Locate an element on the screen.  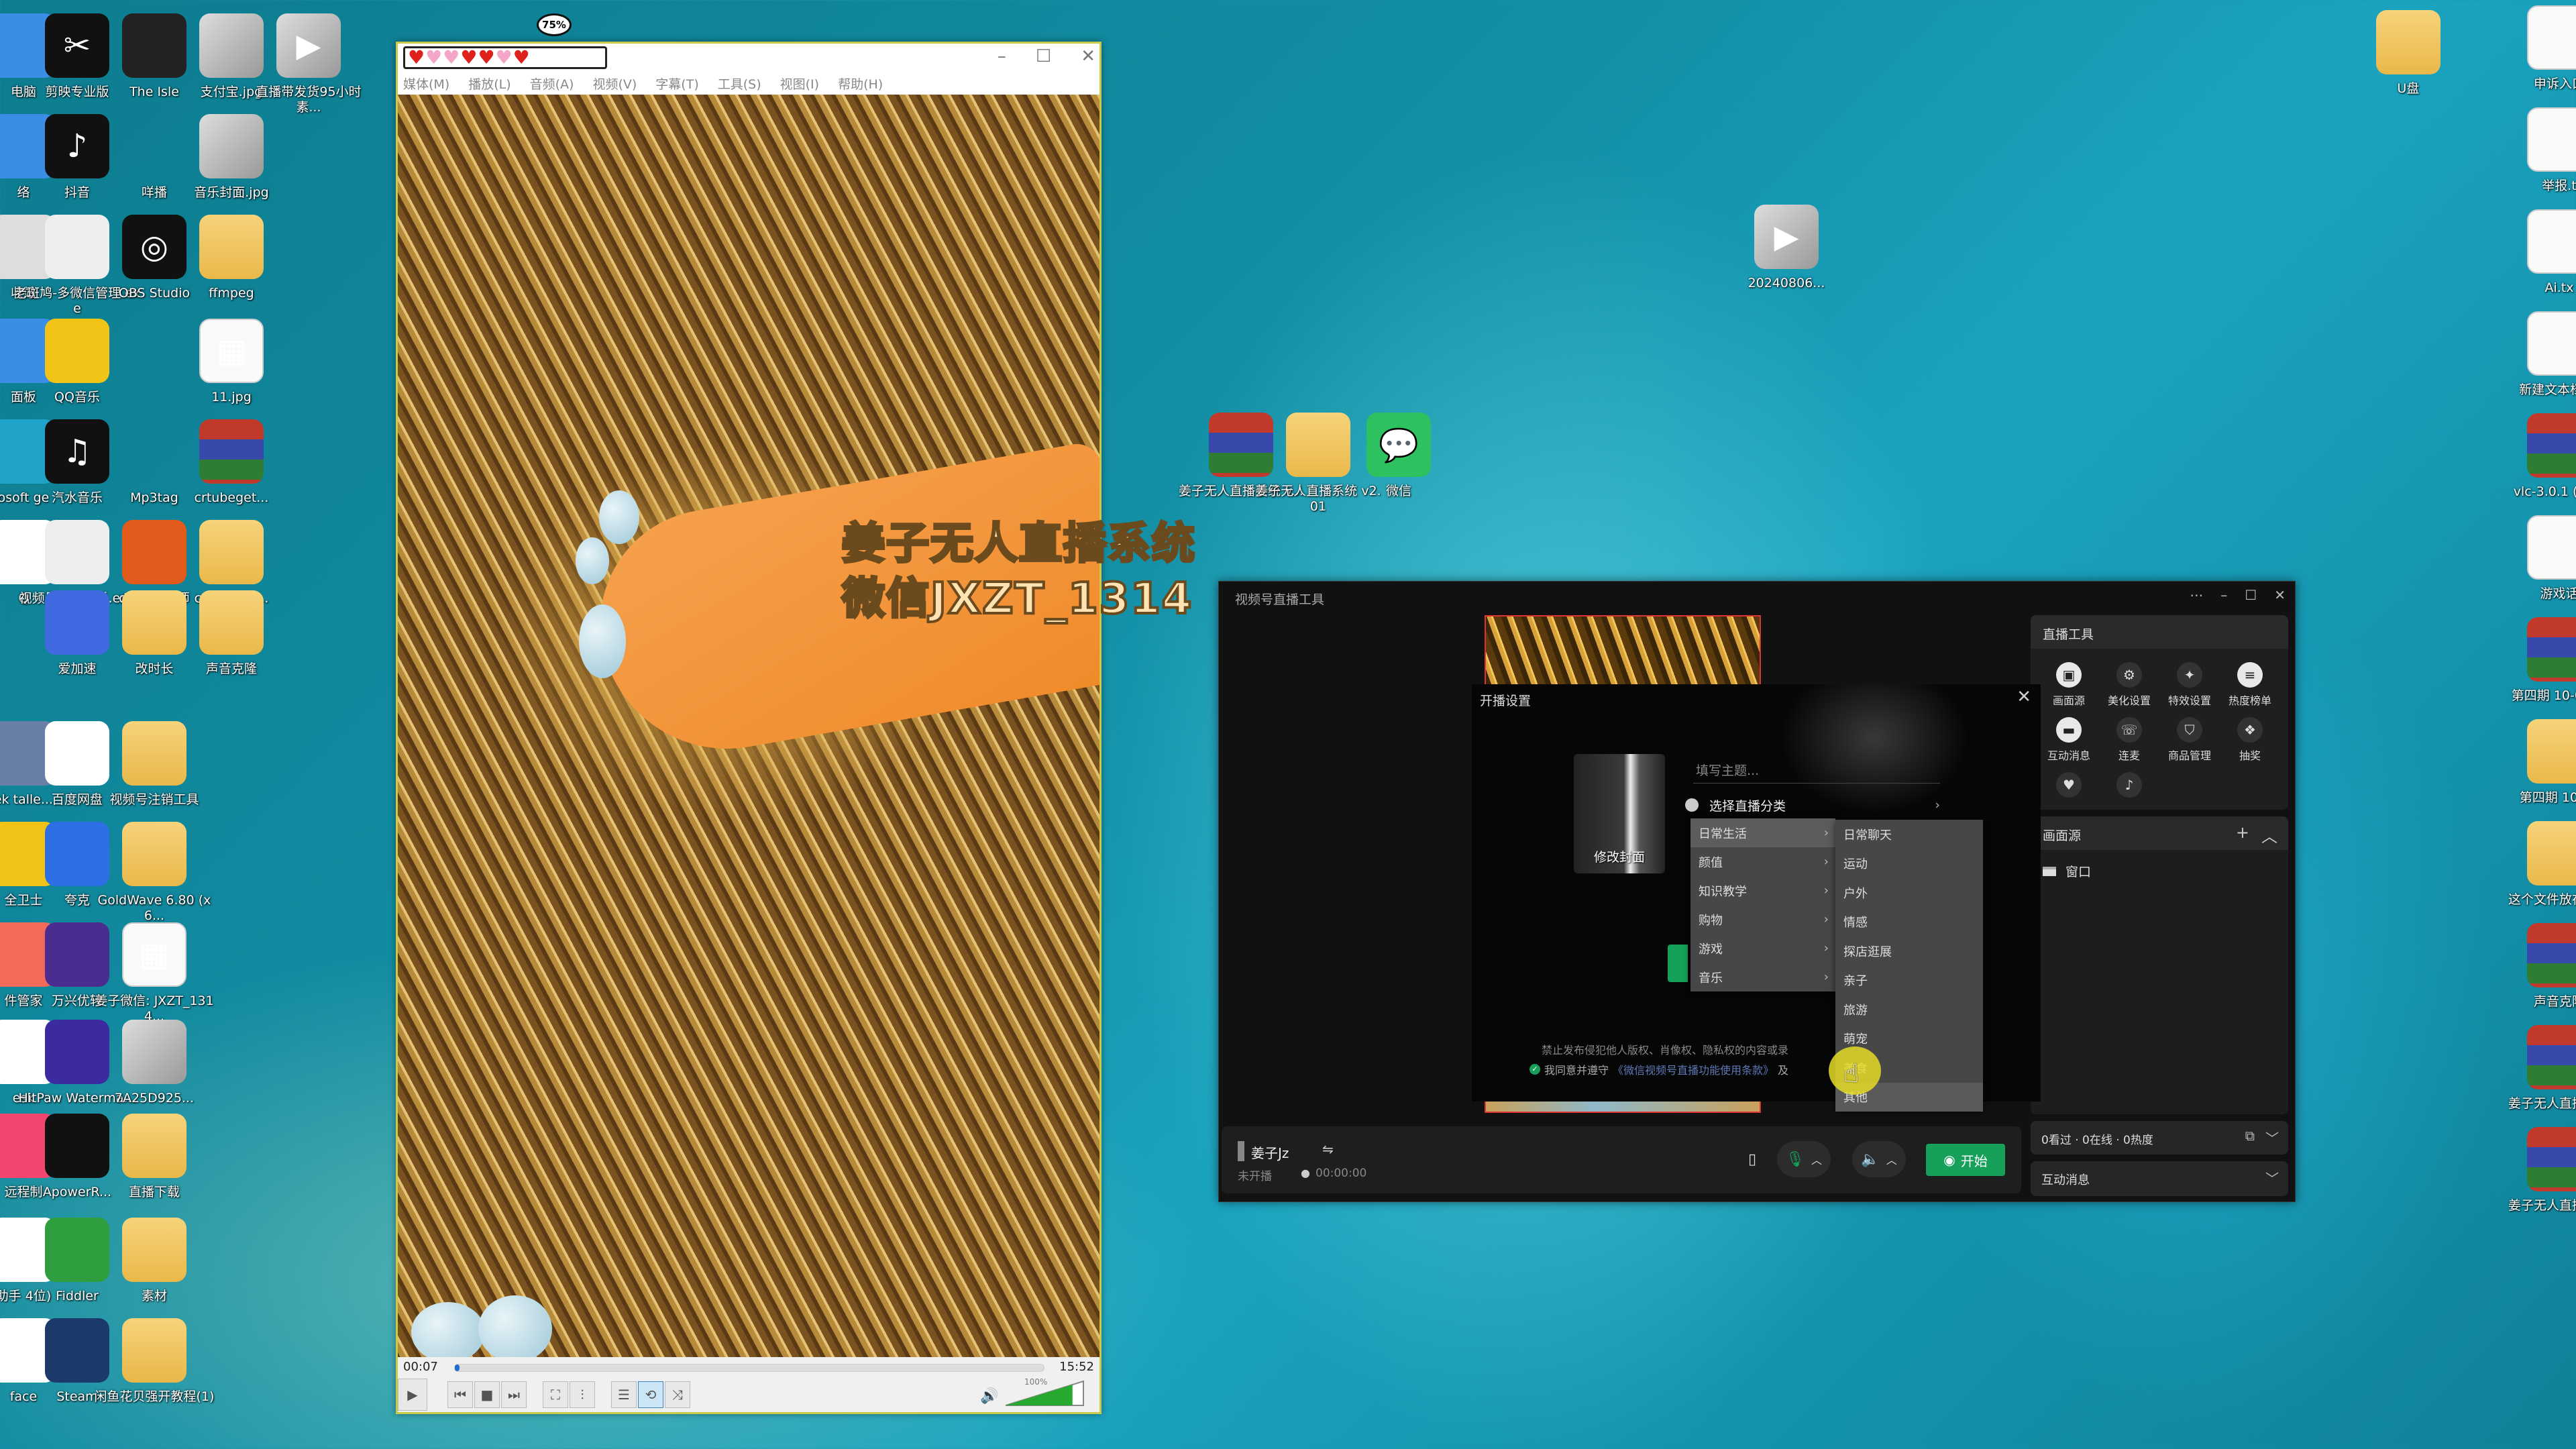
category-menu-item: 日常生活 › is located at coordinates (1762, 832).